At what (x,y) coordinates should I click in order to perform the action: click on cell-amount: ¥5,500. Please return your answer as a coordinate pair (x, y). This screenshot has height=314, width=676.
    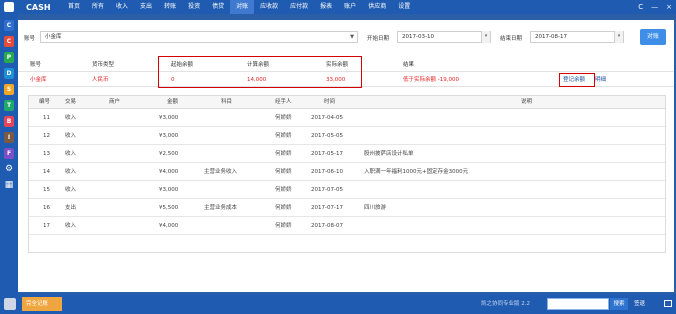
    Looking at the image, I should click on (169, 208).